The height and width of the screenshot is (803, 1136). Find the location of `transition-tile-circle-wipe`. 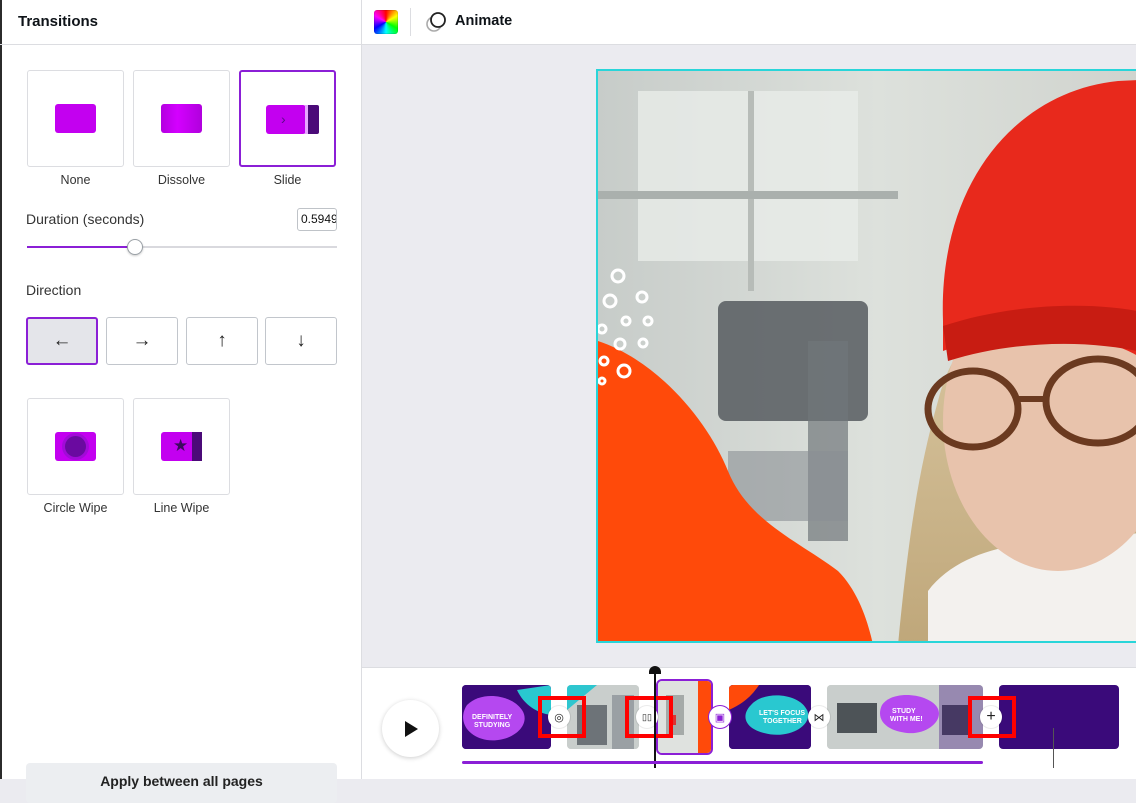

transition-tile-circle-wipe is located at coordinates (75, 446).